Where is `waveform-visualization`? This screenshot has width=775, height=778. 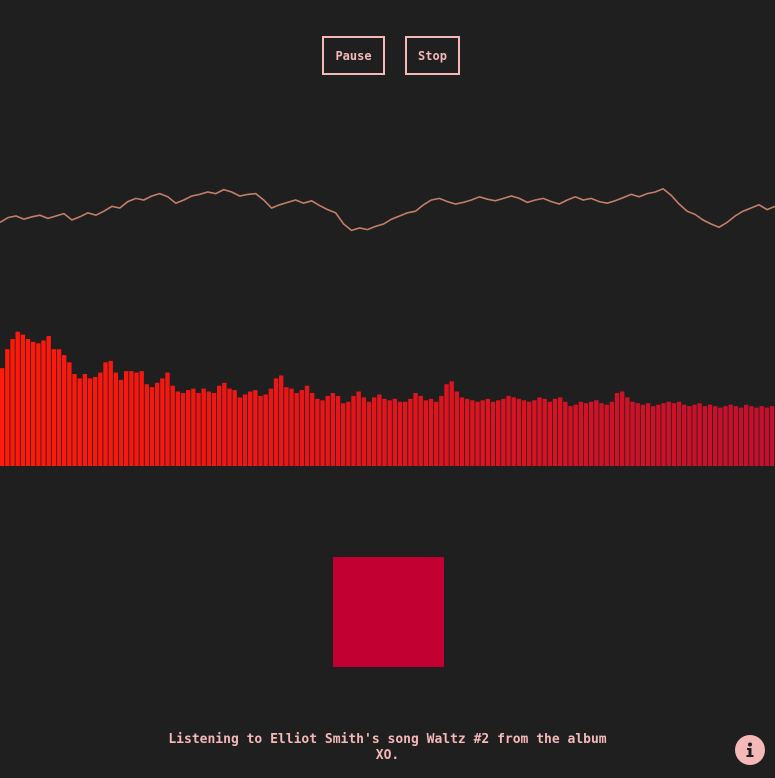
waveform-visualization is located at coordinates (387, 209).